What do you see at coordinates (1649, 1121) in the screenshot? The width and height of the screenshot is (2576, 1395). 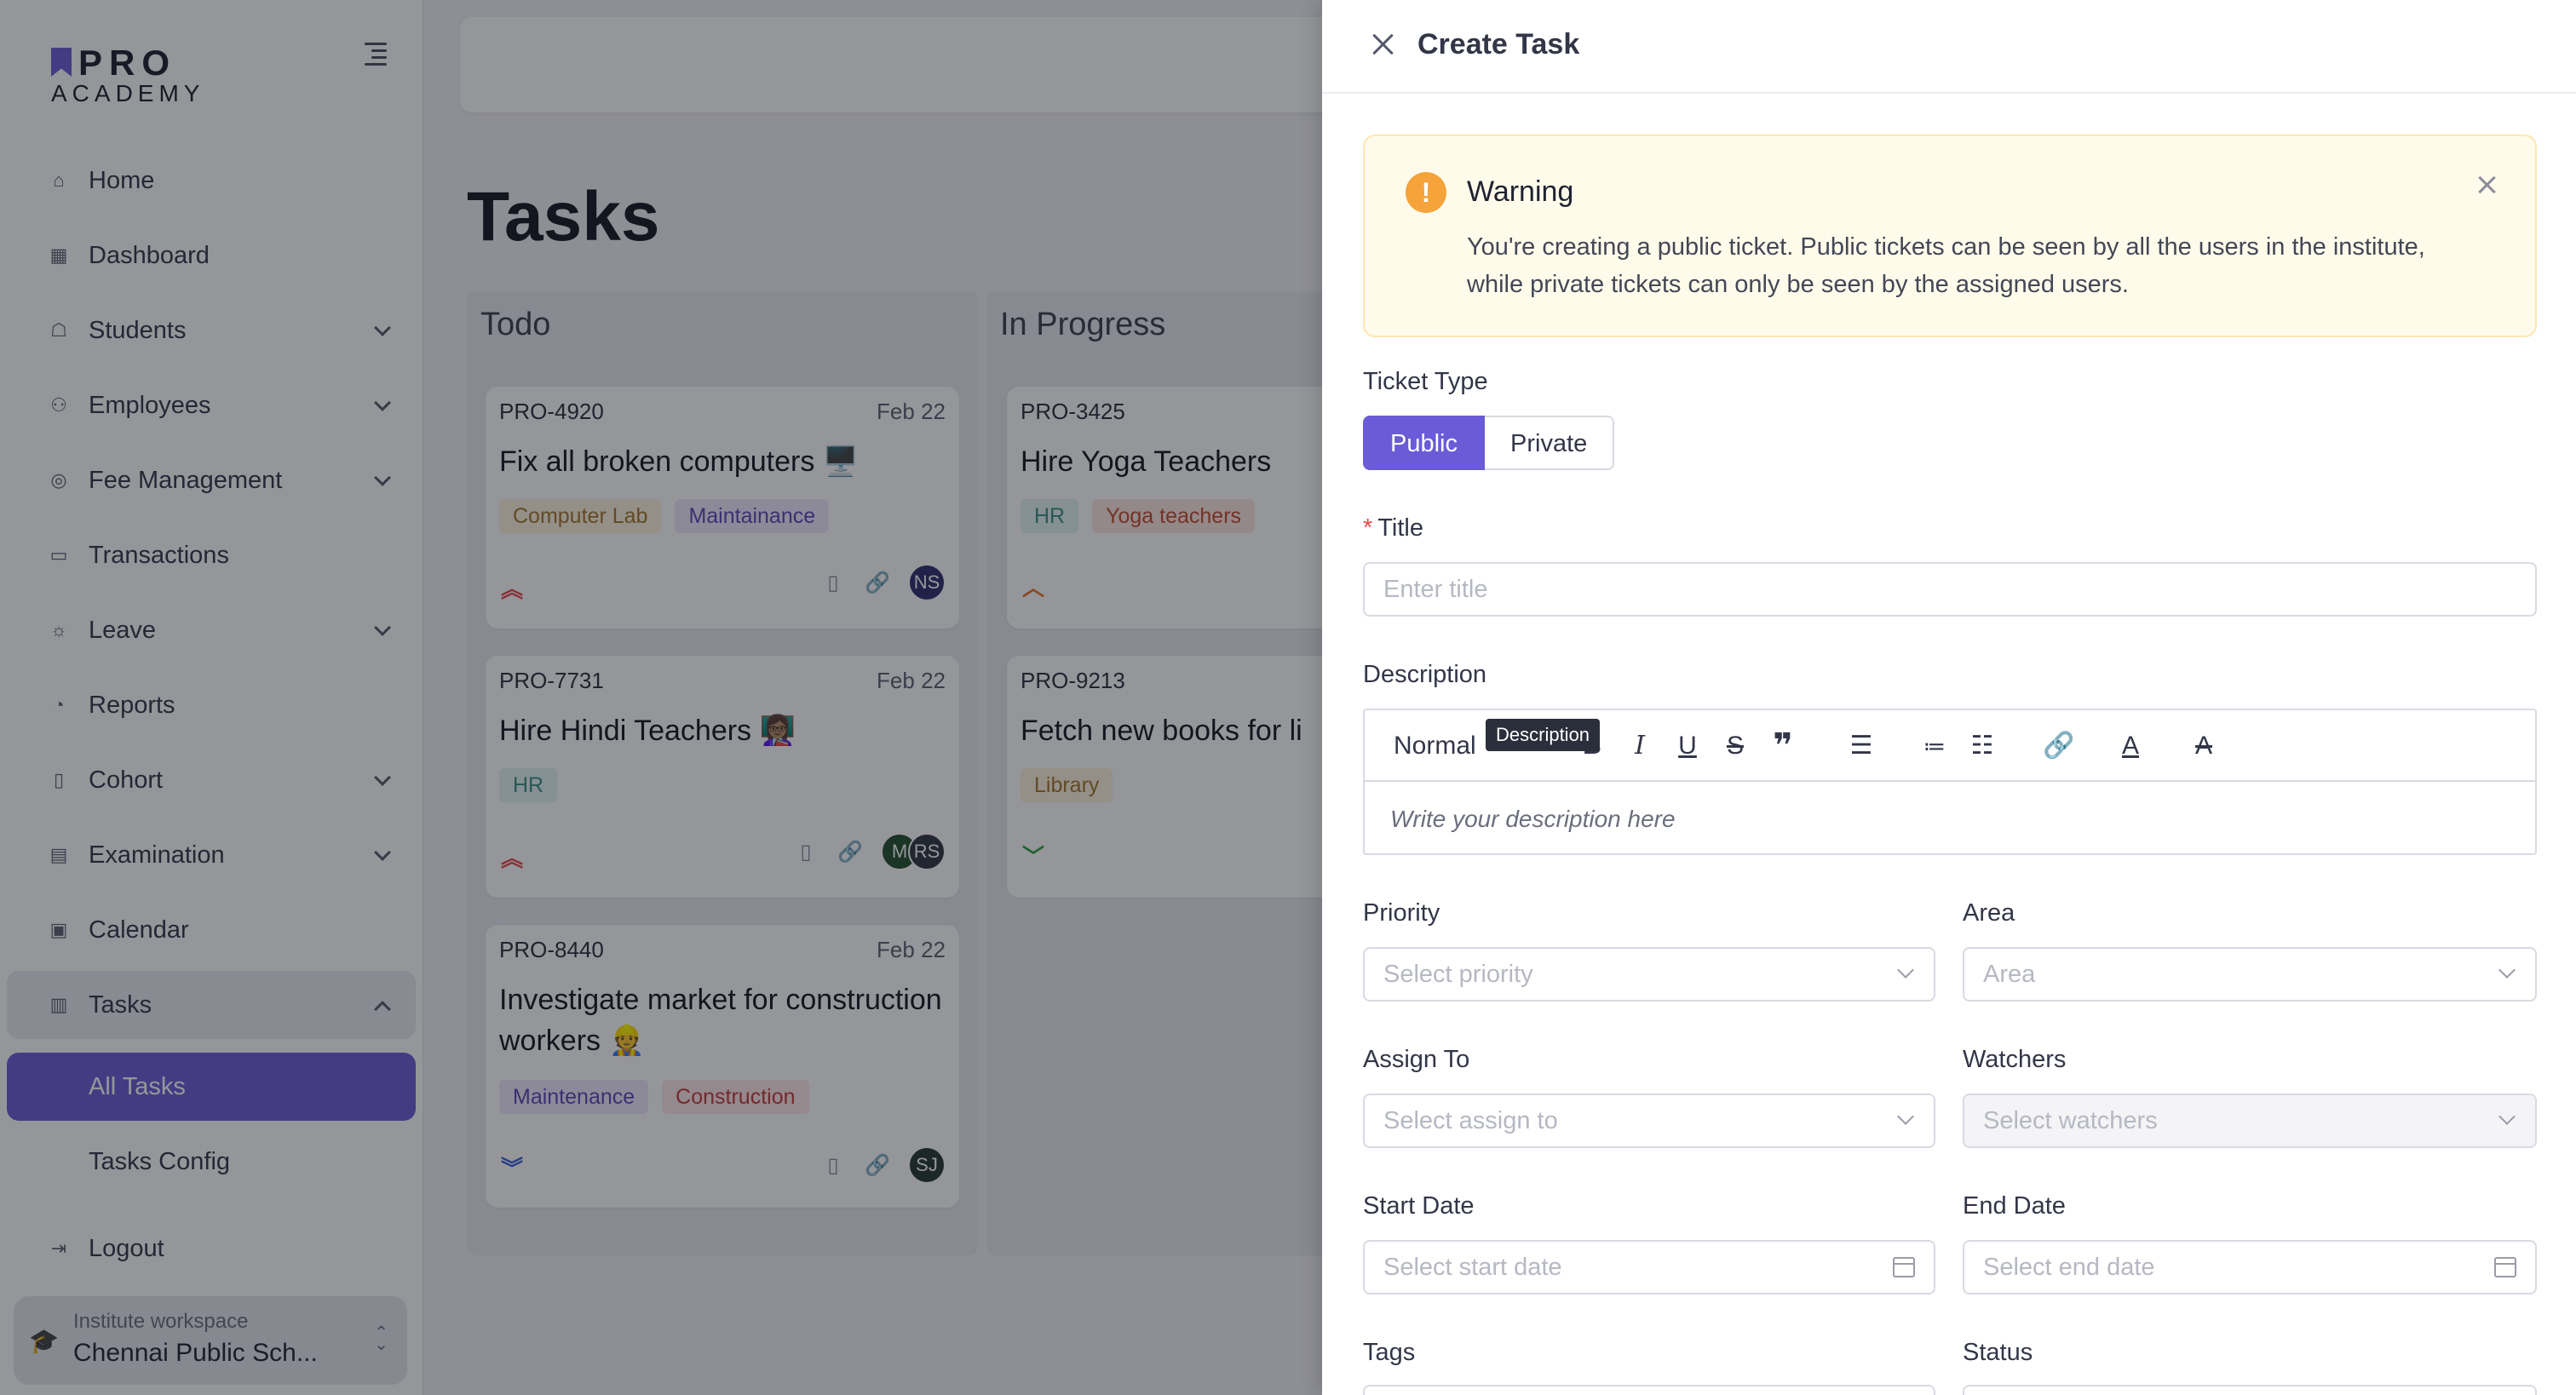 I see `assign-to-select: Select assign to` at bounding box center [1649, 1121].